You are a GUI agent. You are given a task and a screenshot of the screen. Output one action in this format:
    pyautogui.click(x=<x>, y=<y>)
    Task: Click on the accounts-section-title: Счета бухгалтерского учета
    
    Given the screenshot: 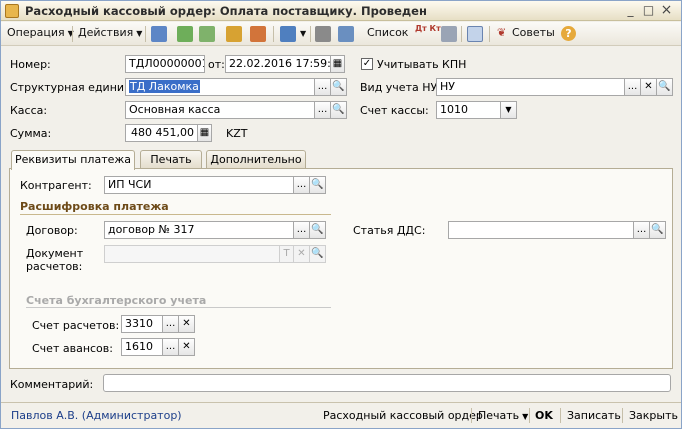 What is the action you would take?
    pyautogui.click(x=116, y=300)
    